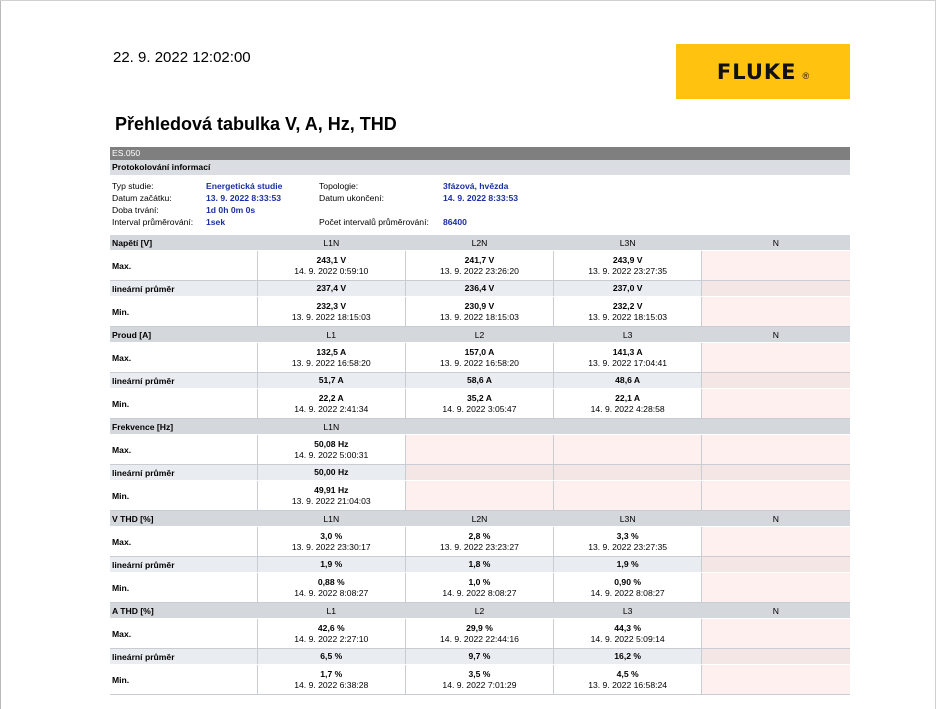 Image resolution: width=936 pixels, height=709 pixels. Describe the element at coordinates (479, 546) in the screenshot. I see `max-timestamp: 13. 9. 2022 23:23:27` at that location.